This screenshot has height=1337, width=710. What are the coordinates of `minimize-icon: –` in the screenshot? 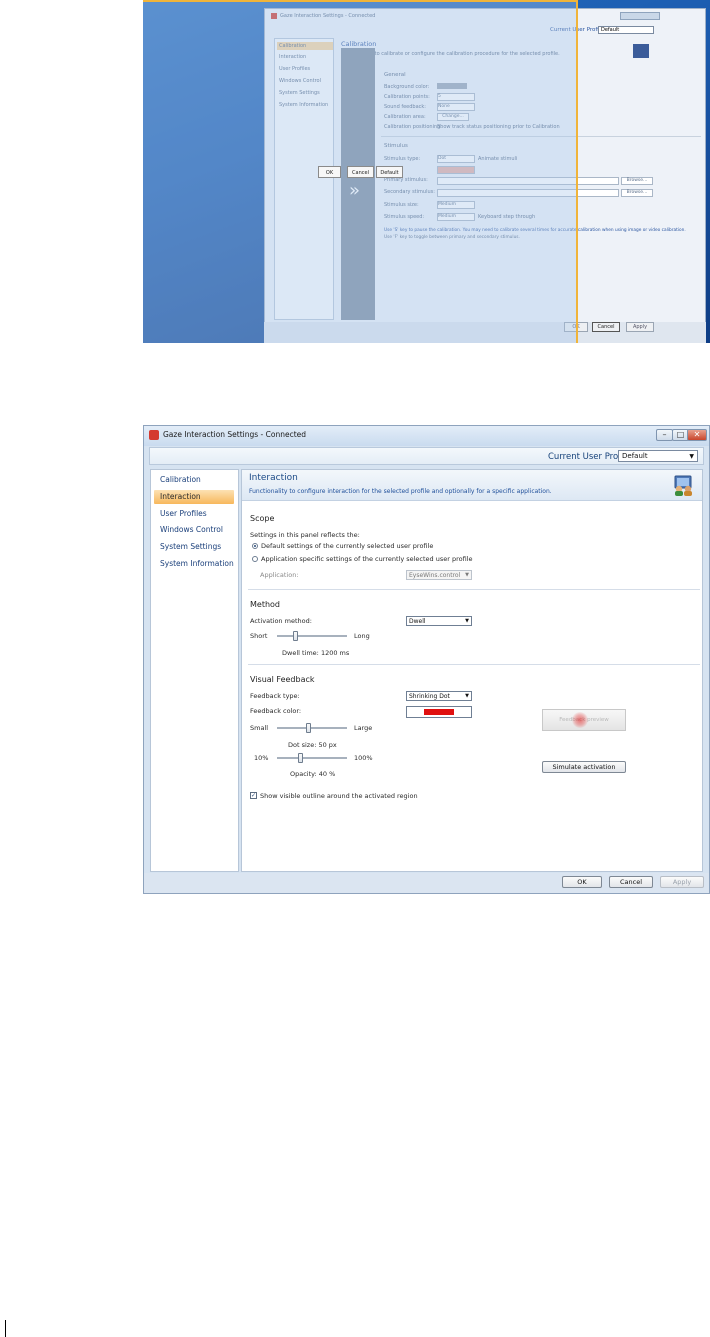 It's located at (664, 435).